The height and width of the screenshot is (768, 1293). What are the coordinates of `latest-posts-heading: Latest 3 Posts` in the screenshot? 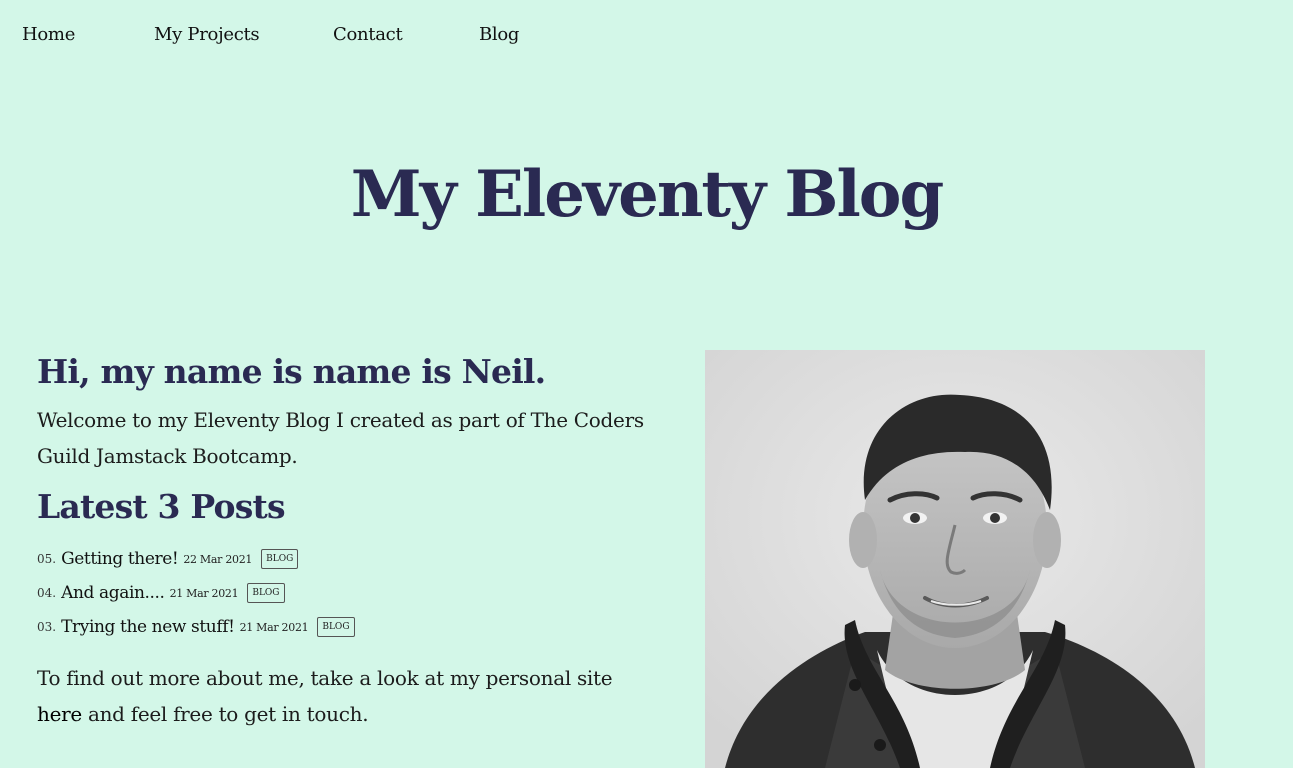 It's located at (161, 506).